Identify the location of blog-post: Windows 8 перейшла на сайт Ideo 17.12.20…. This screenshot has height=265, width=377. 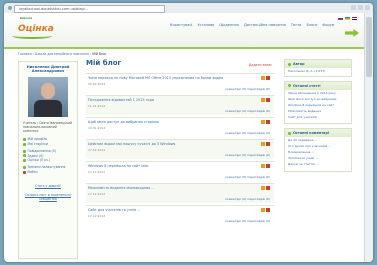
(180, 171).